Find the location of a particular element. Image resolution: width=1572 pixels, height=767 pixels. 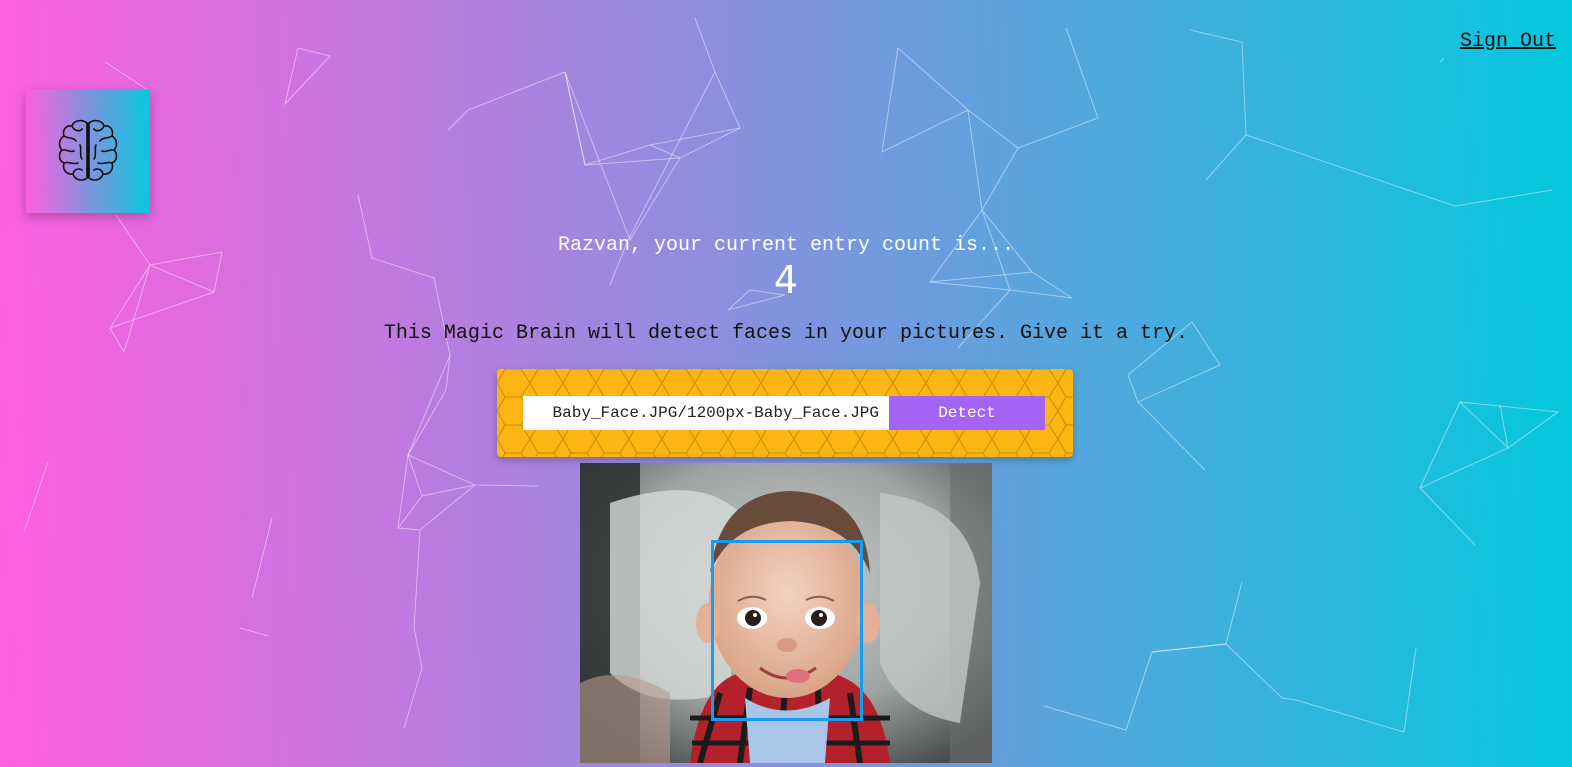

brain-icon is located at coordinates (88, 150).